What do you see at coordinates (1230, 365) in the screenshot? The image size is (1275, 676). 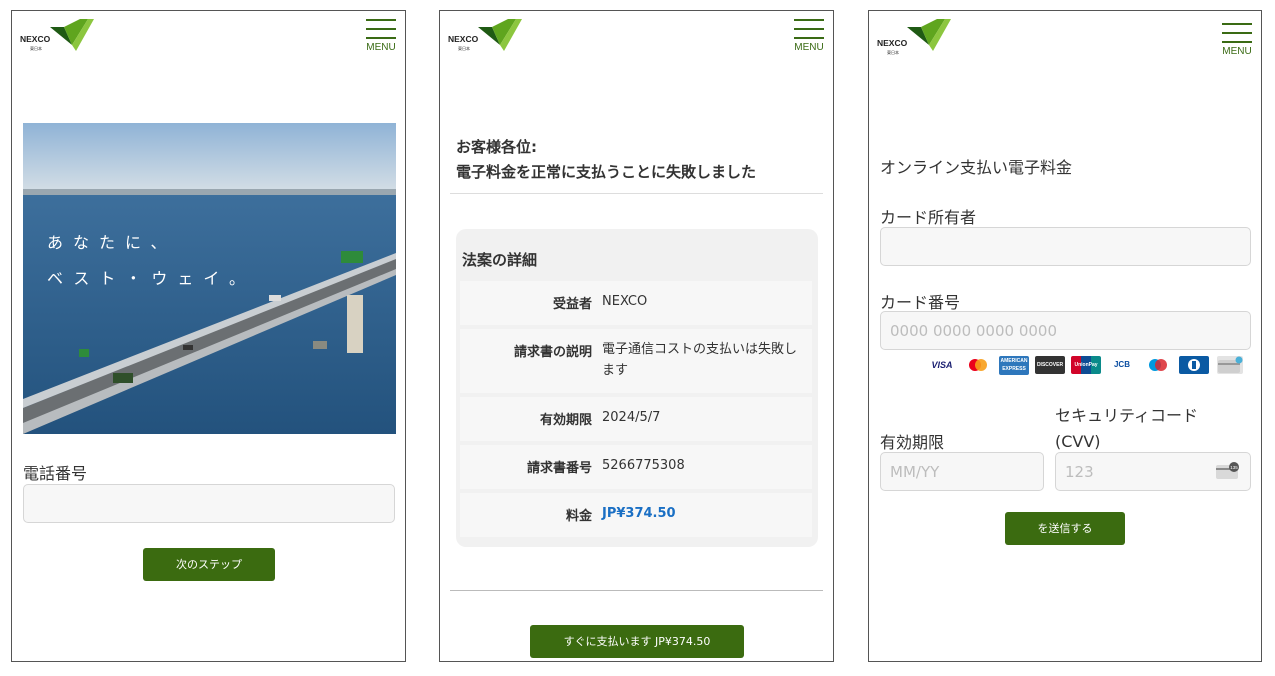 I see `generic-card-icon` at bounding box center [1230, 365].